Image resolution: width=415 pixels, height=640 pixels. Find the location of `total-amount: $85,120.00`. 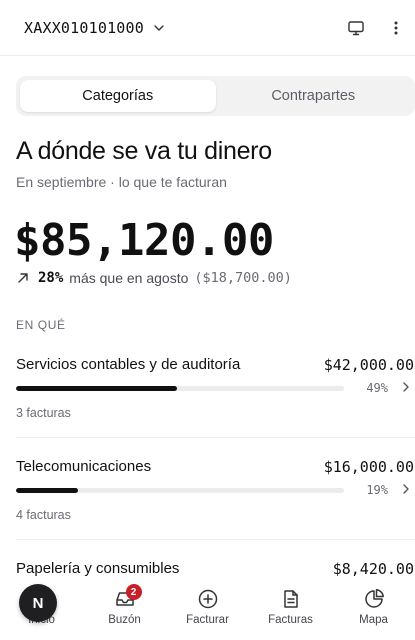

total-amount: $85,120.00 is located at coordinates (144, 240).